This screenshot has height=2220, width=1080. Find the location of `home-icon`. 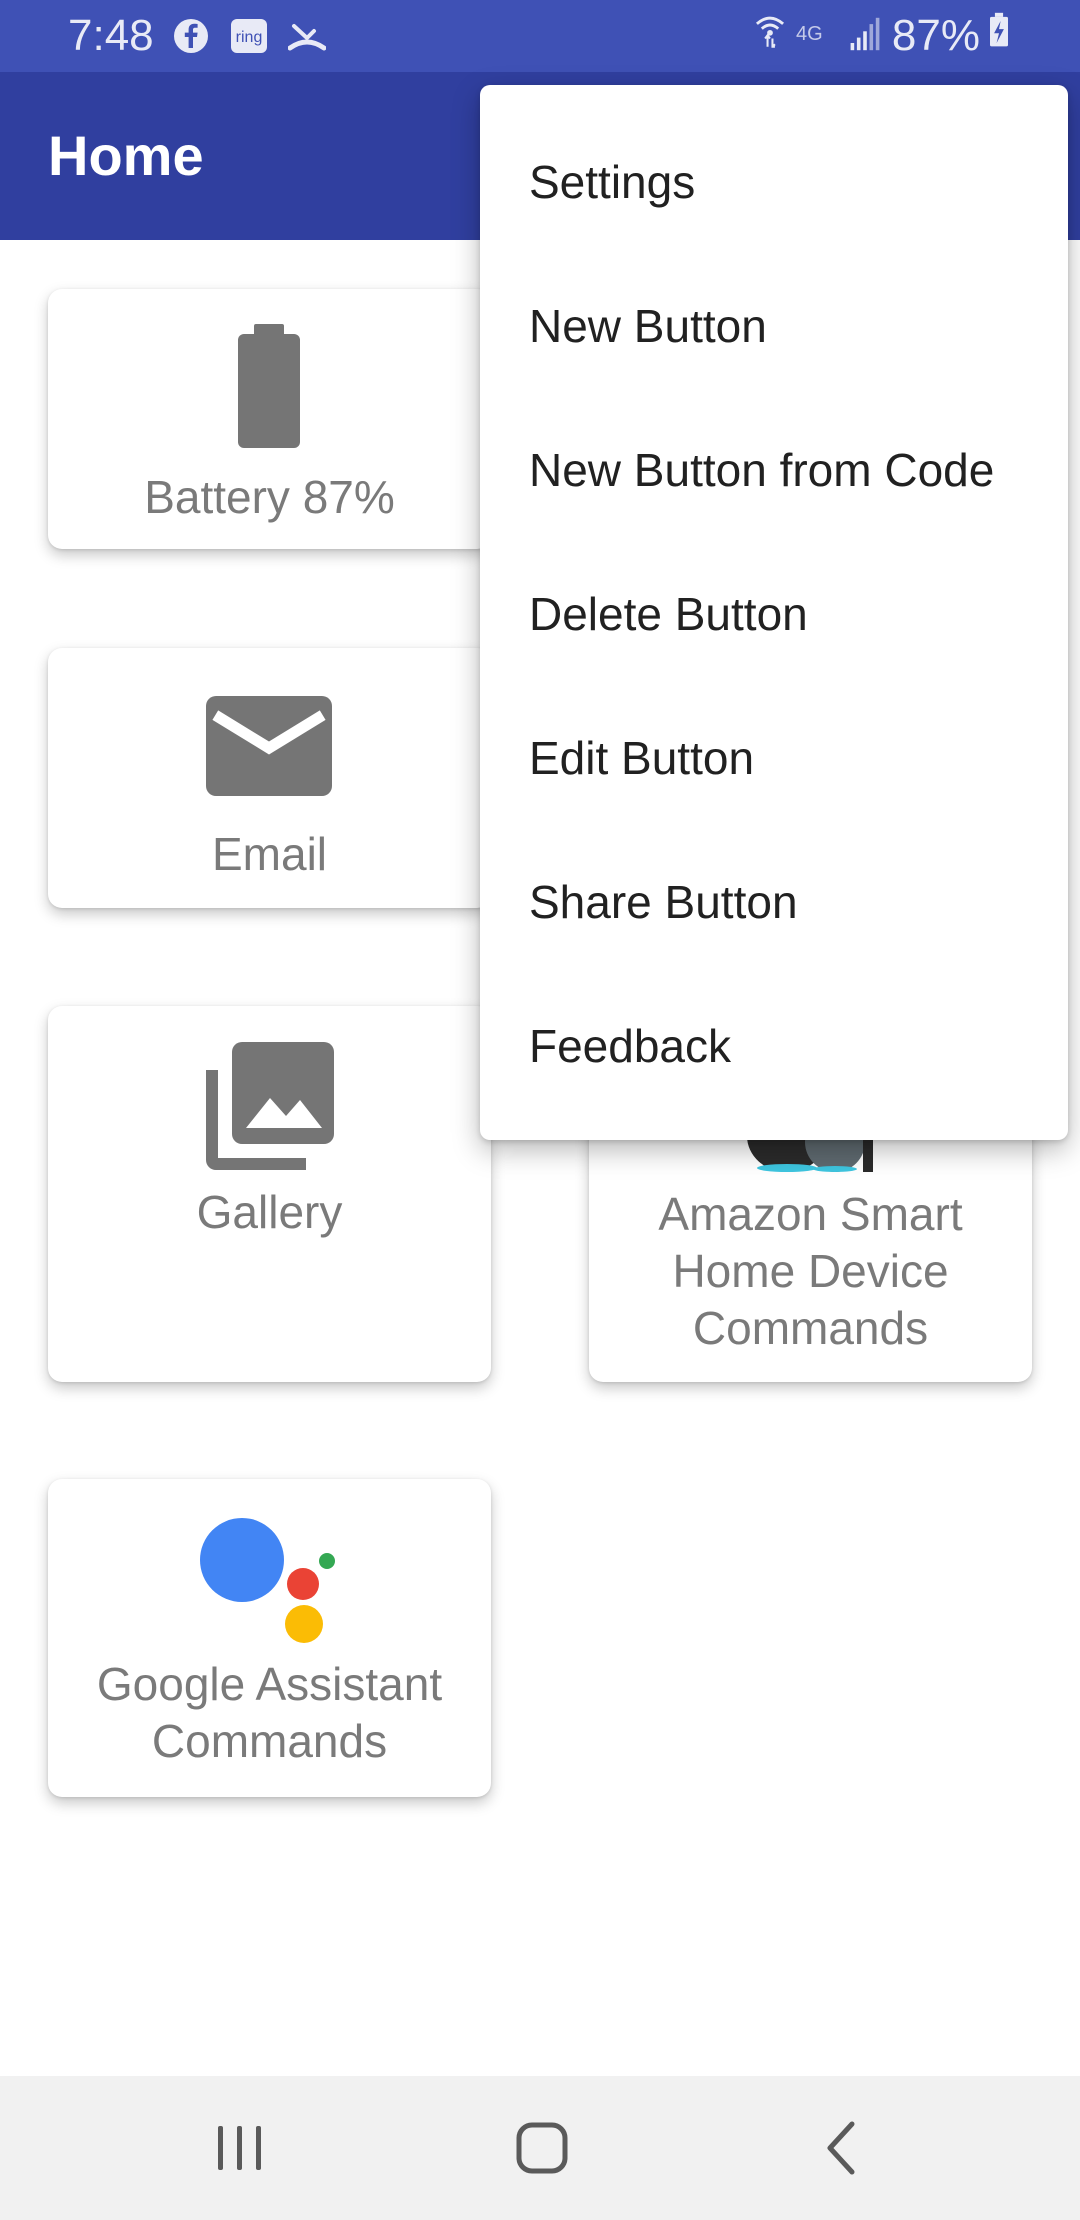

home-icon is located at coordinates (542, 2148).